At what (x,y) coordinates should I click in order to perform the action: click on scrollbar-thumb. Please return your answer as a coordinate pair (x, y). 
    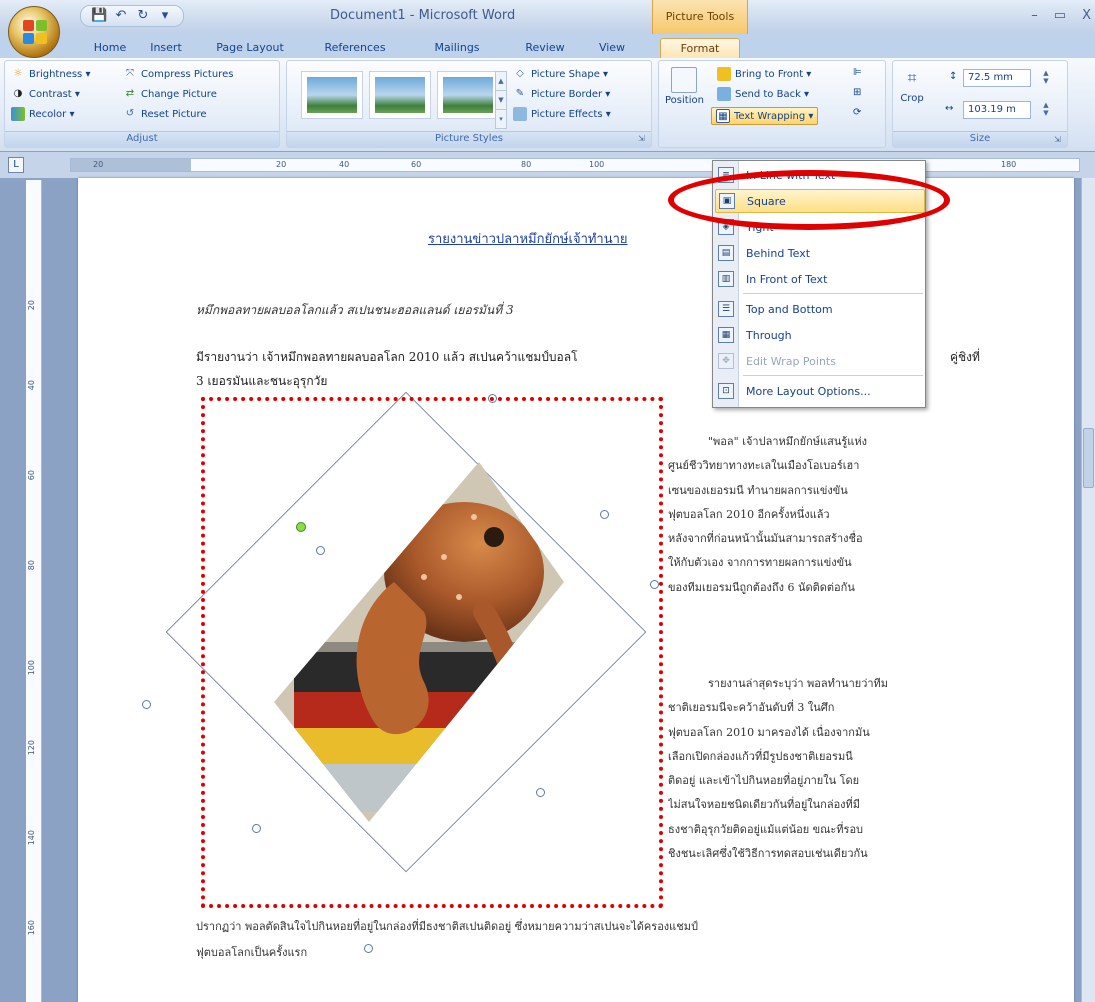
    Looking at the image, I should click on (1088, 458).